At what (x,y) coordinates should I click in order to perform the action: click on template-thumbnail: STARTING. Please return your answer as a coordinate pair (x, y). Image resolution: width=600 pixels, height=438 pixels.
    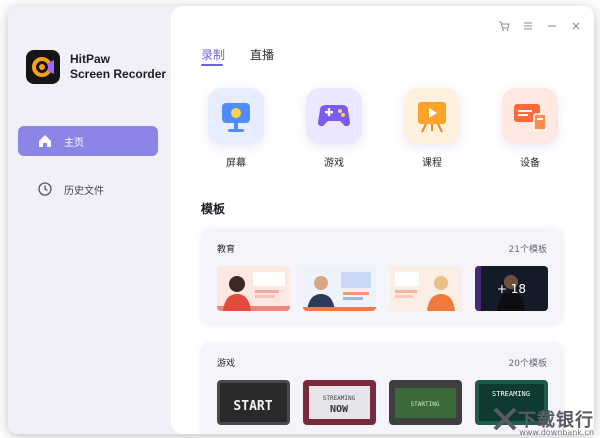
    Looking at the image, I should click on (425, 402).